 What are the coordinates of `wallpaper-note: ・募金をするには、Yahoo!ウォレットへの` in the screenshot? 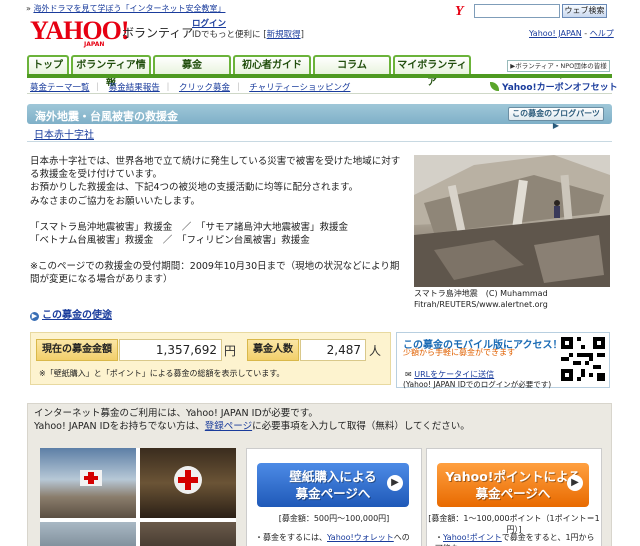 It's located at (332, 537).